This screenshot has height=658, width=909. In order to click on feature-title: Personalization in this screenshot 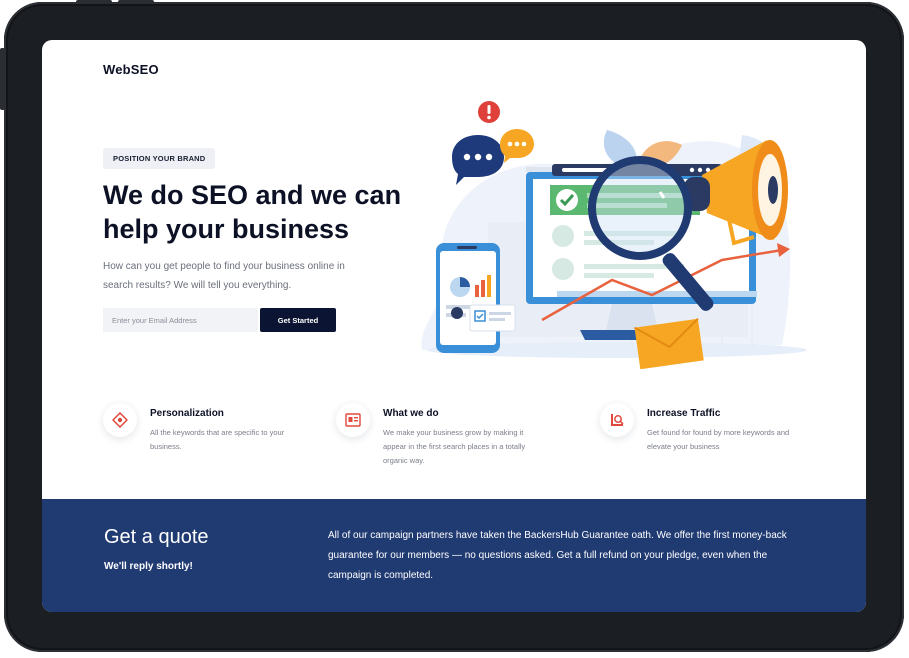, I will do `click(187, 413)`.